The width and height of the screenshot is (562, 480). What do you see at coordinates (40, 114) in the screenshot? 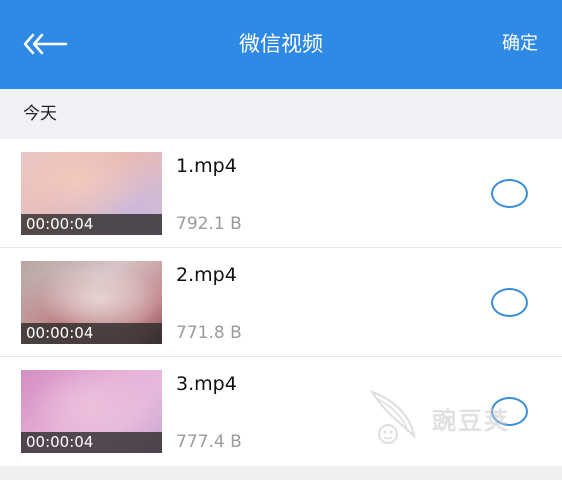
I see `section-label: 今天` at bounding box center [40, 114].